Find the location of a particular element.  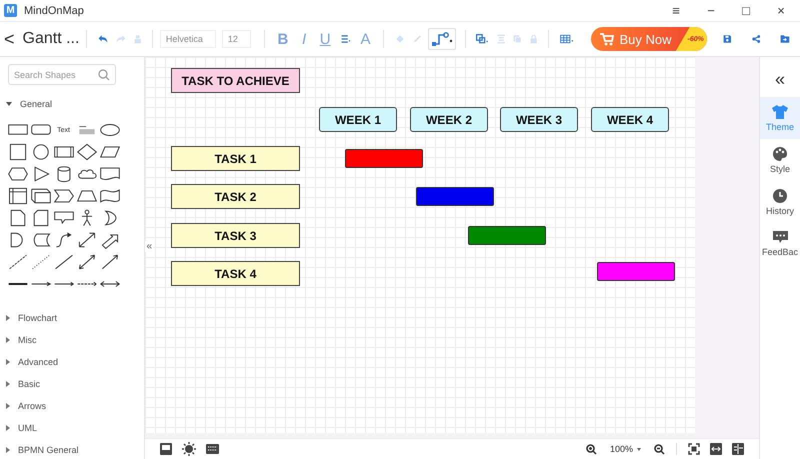

image-icon is located at coordinates (166, 449).